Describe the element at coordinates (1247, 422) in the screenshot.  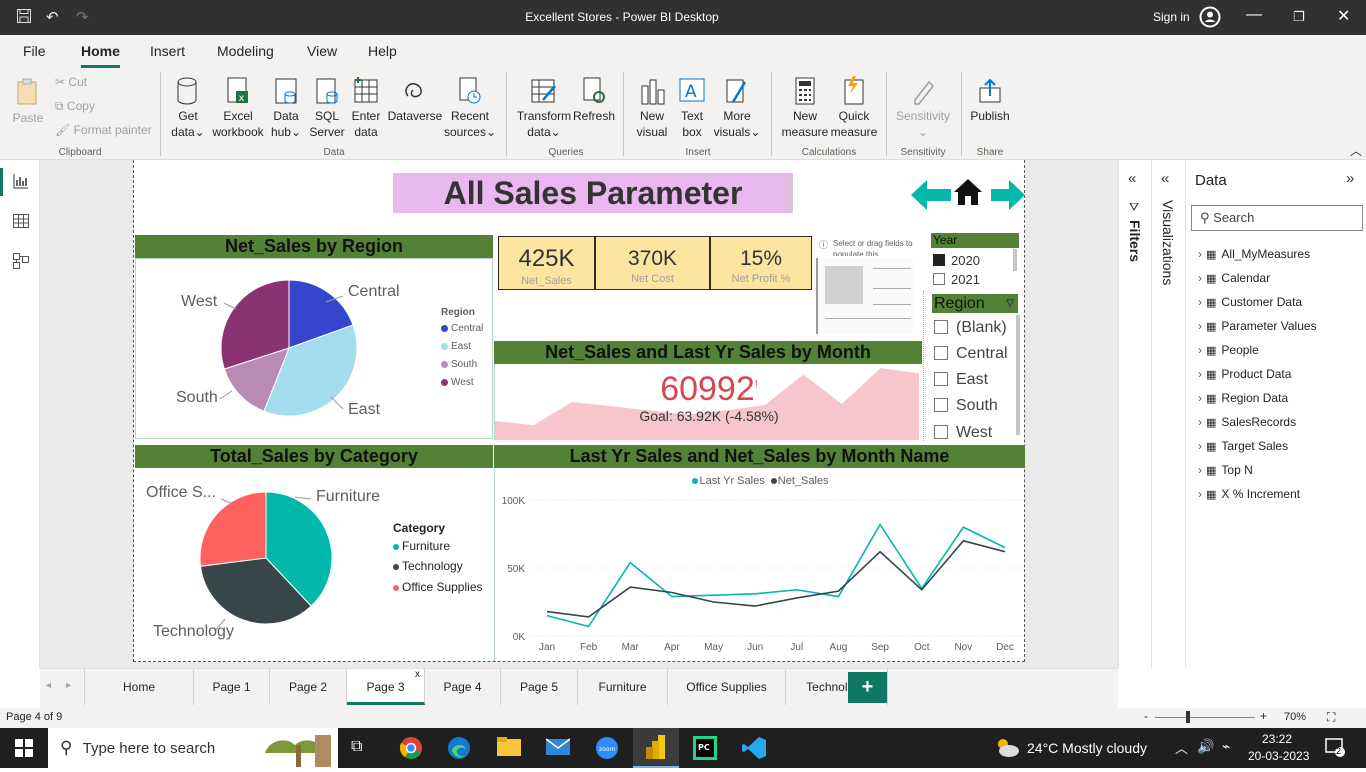
I see `data-table-item: › ▦ SalesRecords` at that location.